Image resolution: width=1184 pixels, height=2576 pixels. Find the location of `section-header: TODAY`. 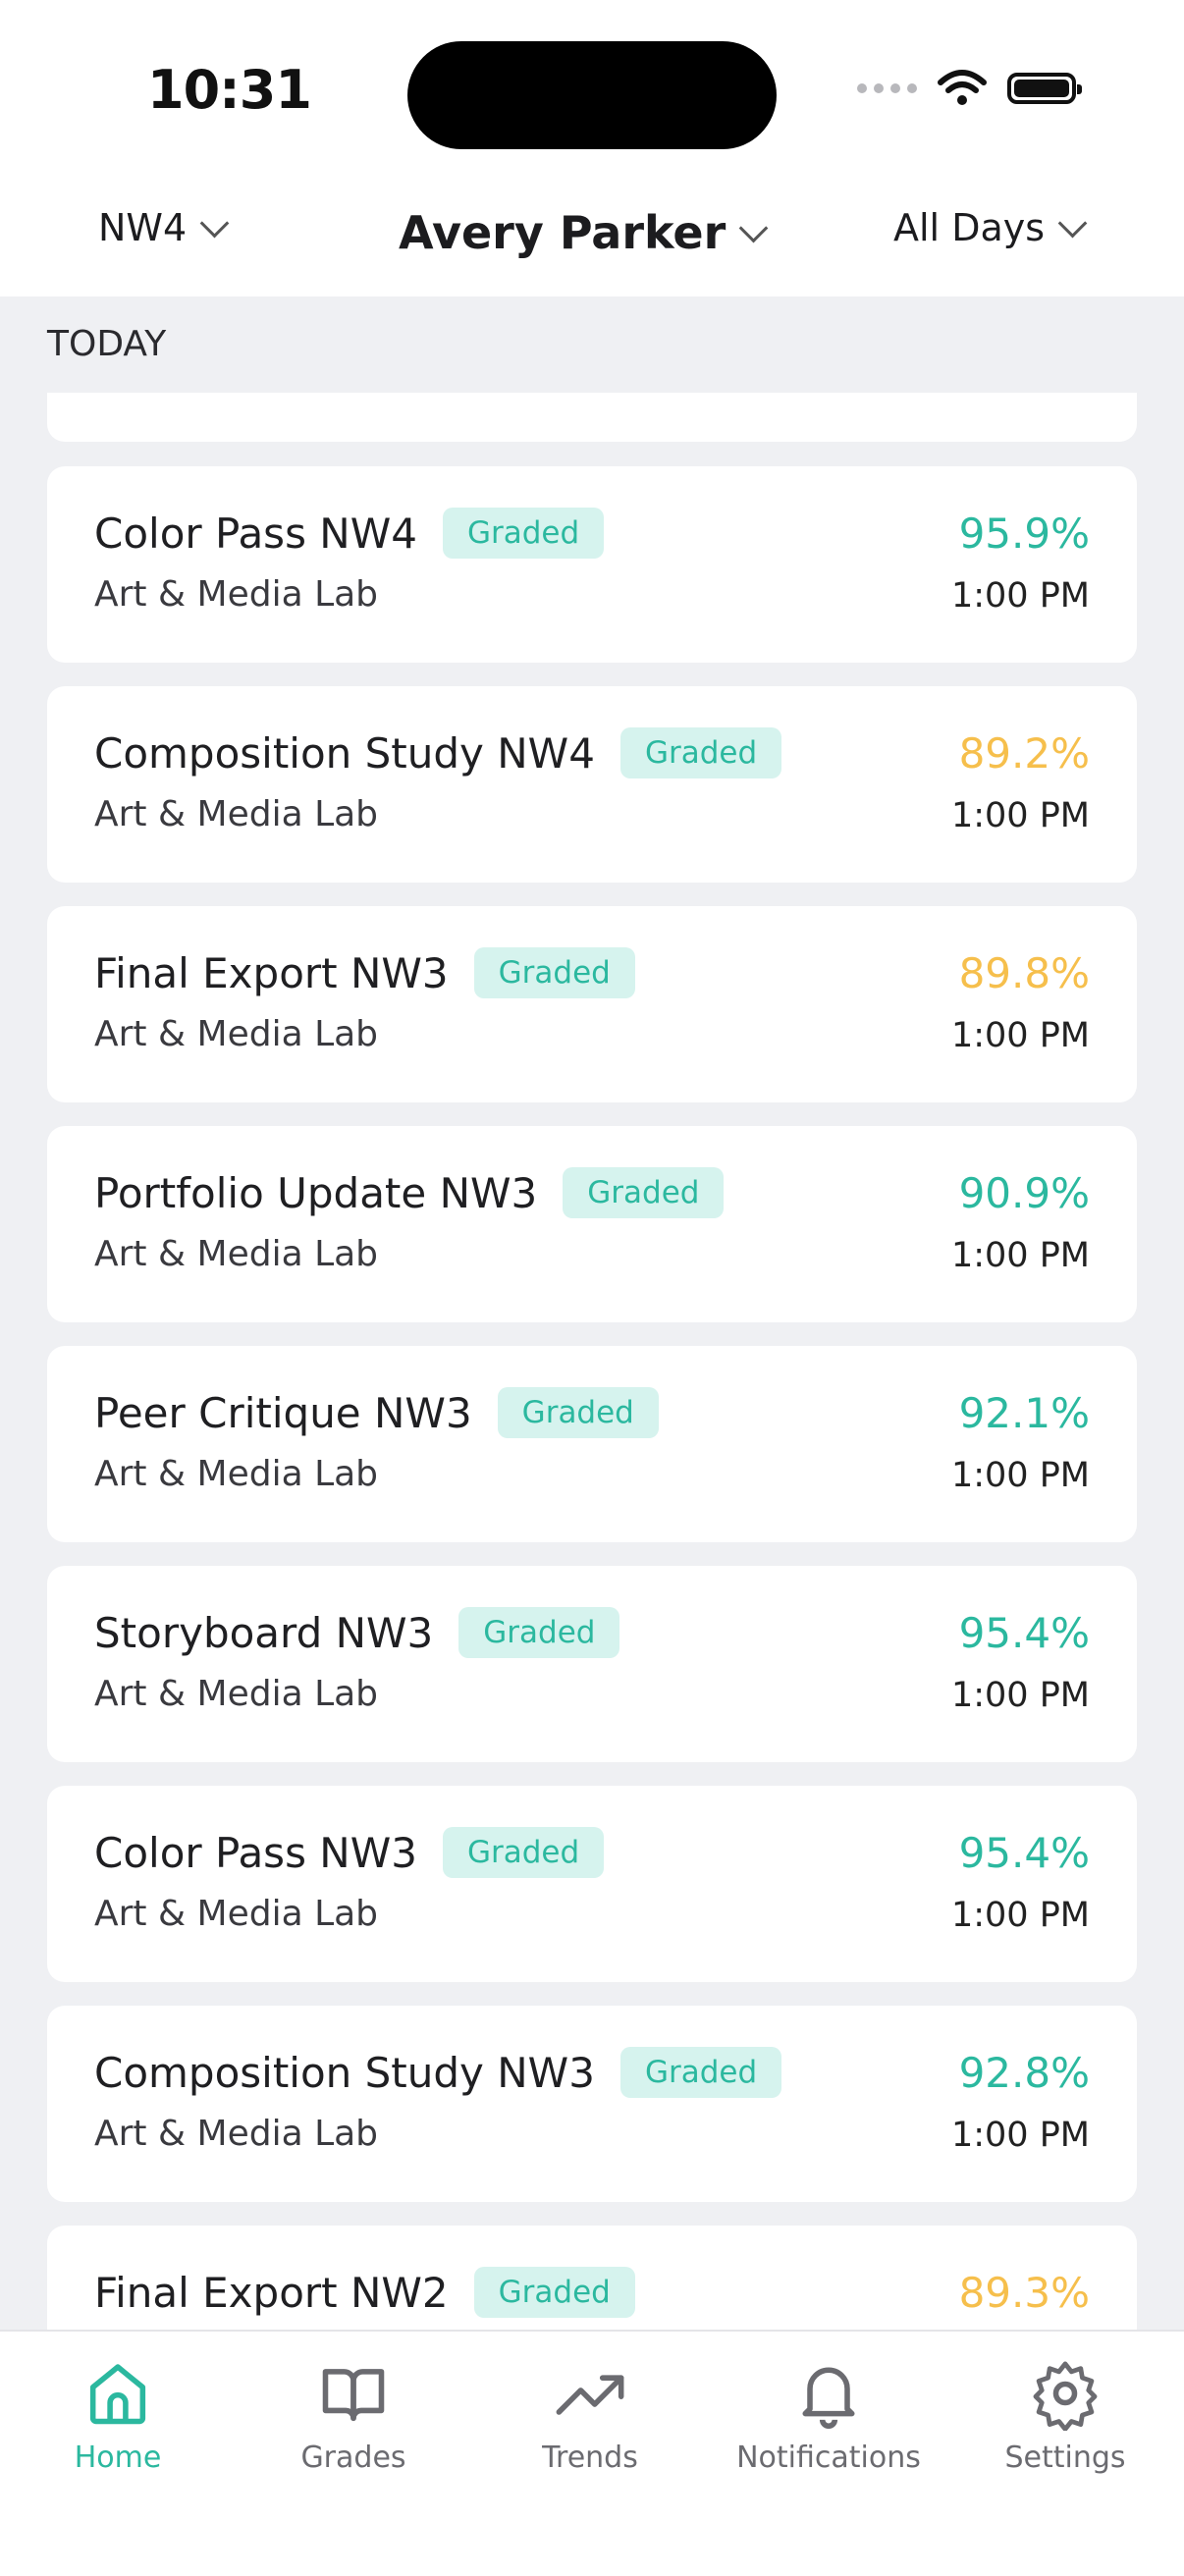

section-header: TODAY is located at coordinates (107, 344).